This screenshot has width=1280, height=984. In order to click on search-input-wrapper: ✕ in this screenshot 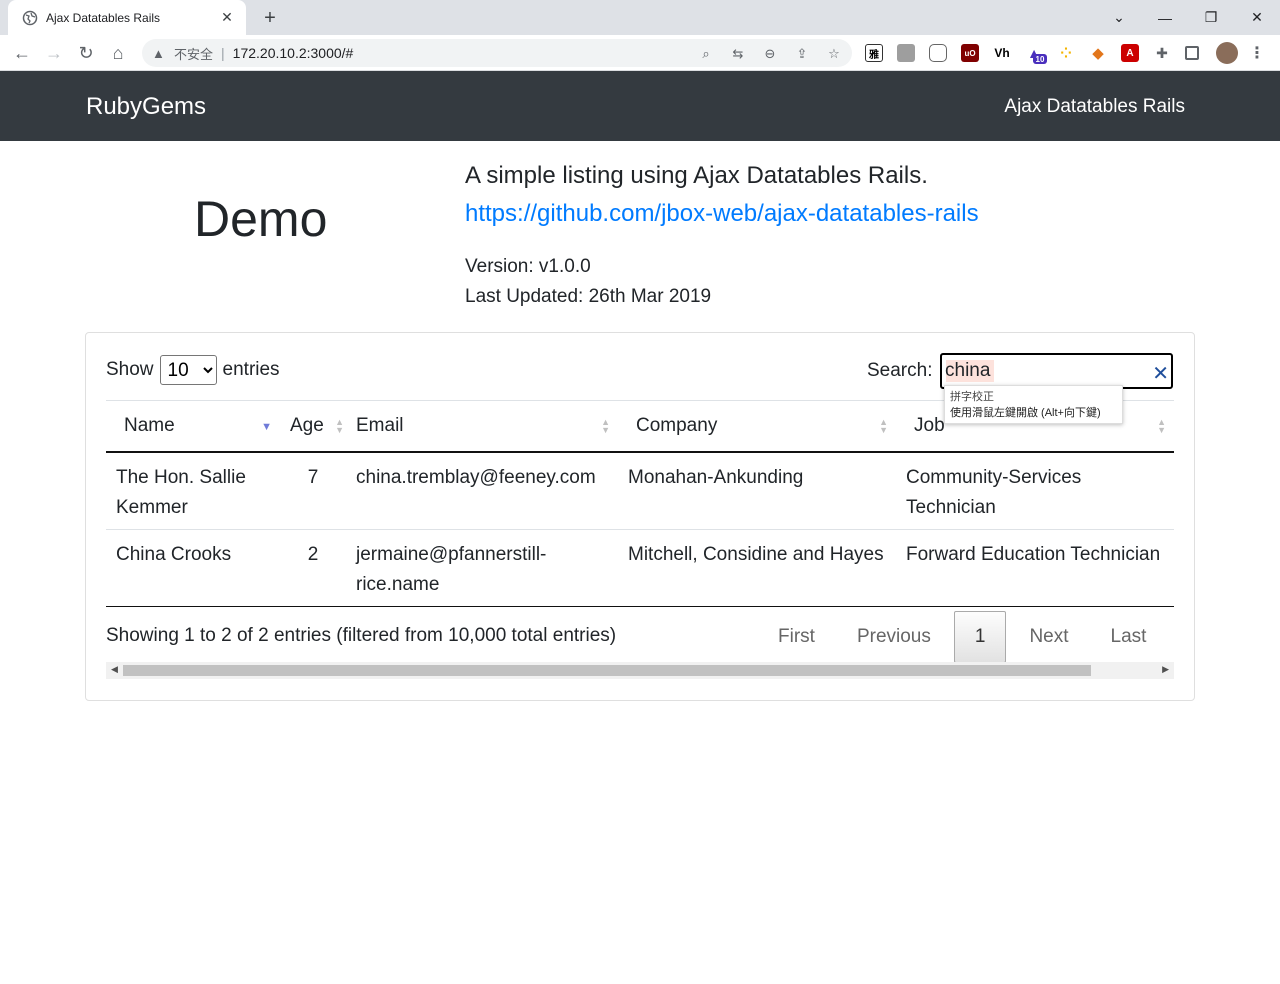, I will do `click(1056, 371)`.